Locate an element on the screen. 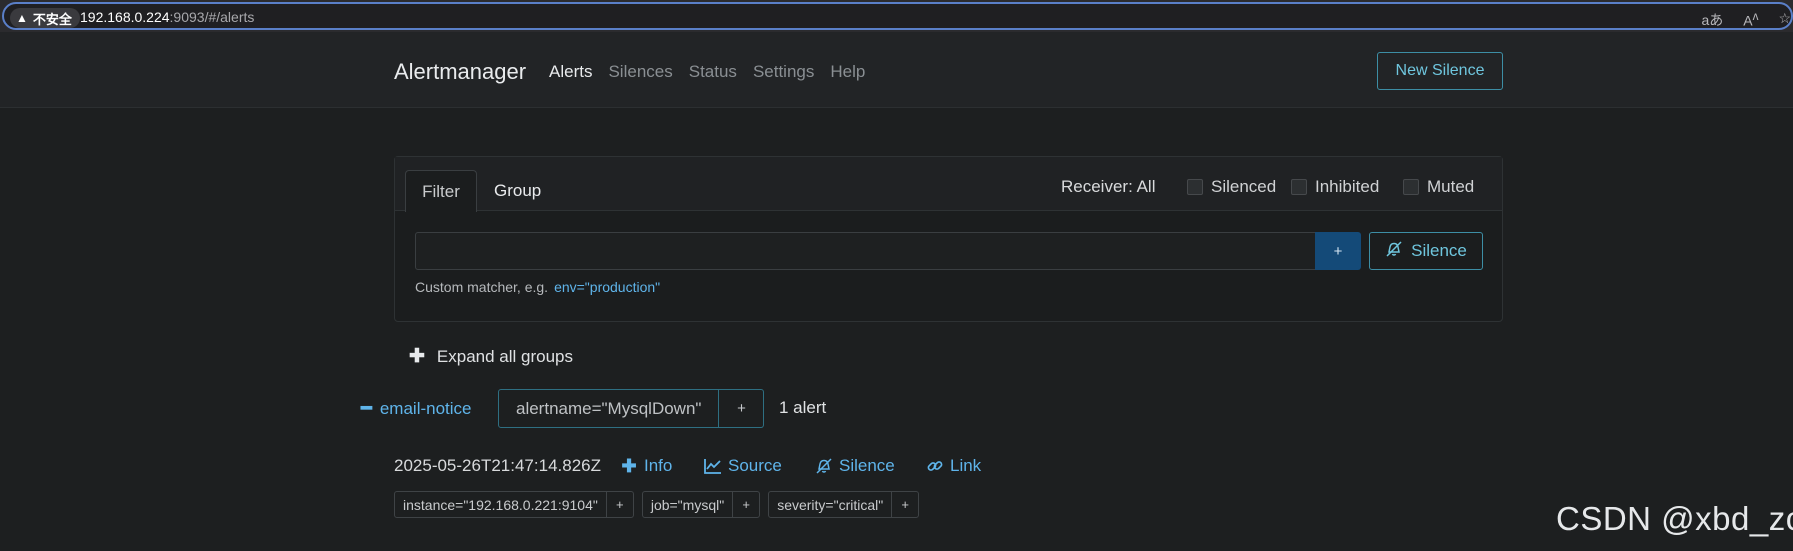 The height and width of the screenshot is (551, 1793). label-chip-instance: instance="192.168.0.221:9104" + is located at coordinates (514, 504).